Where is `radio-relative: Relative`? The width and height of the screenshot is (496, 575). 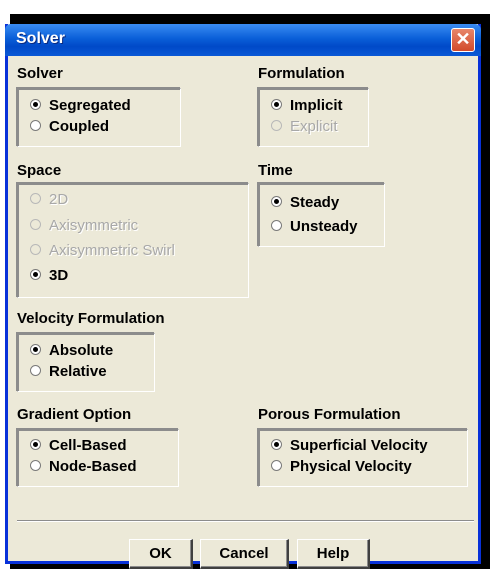 radio-relative: Relative is located at coordinates (68, 372).